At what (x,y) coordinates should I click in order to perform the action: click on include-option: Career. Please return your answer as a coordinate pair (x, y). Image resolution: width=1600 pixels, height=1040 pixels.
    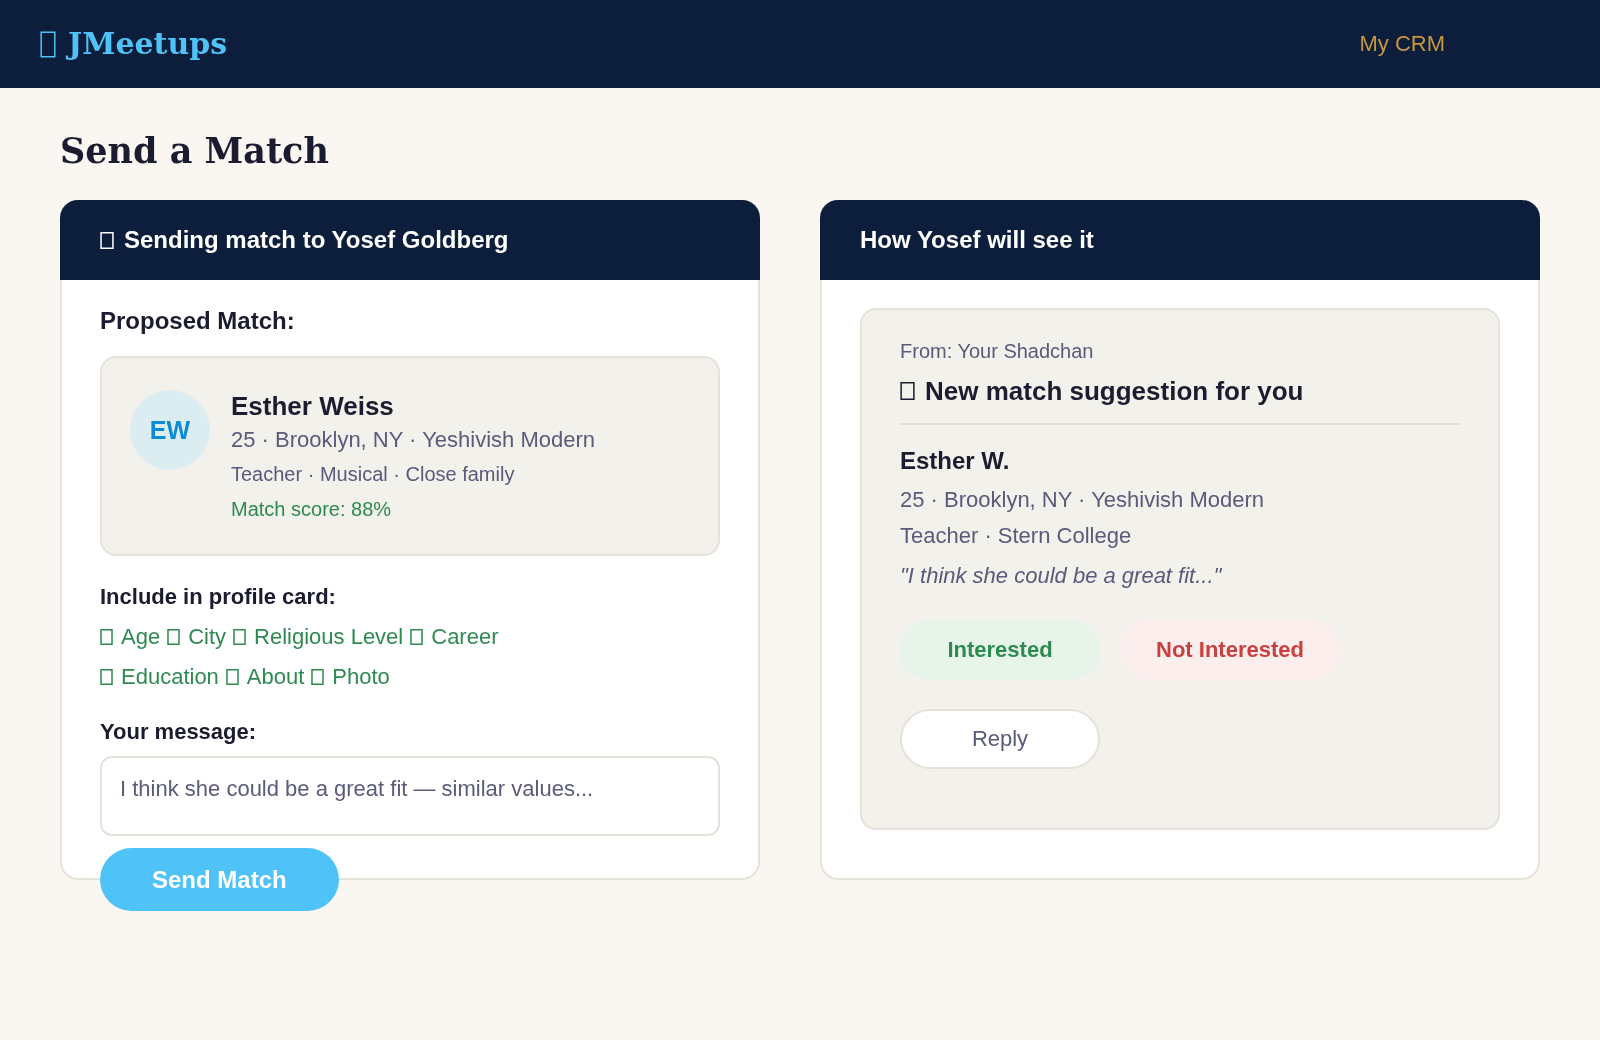
    Looking at the image, I should click on (454, 637).